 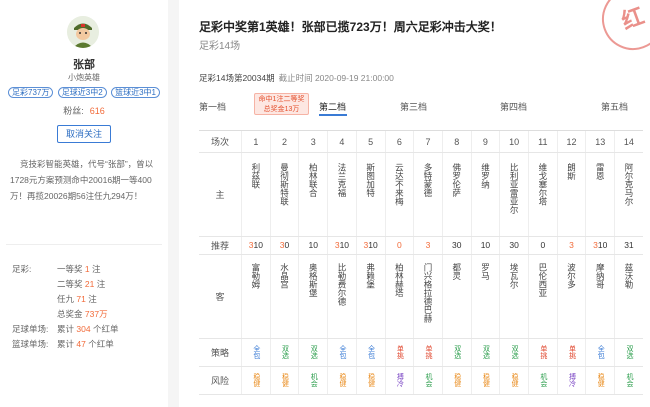 What do you see at coordinates (614, 106) in the screenshot?
I see `tab-tier-5: 第五档` at bounding box center [614, 106].